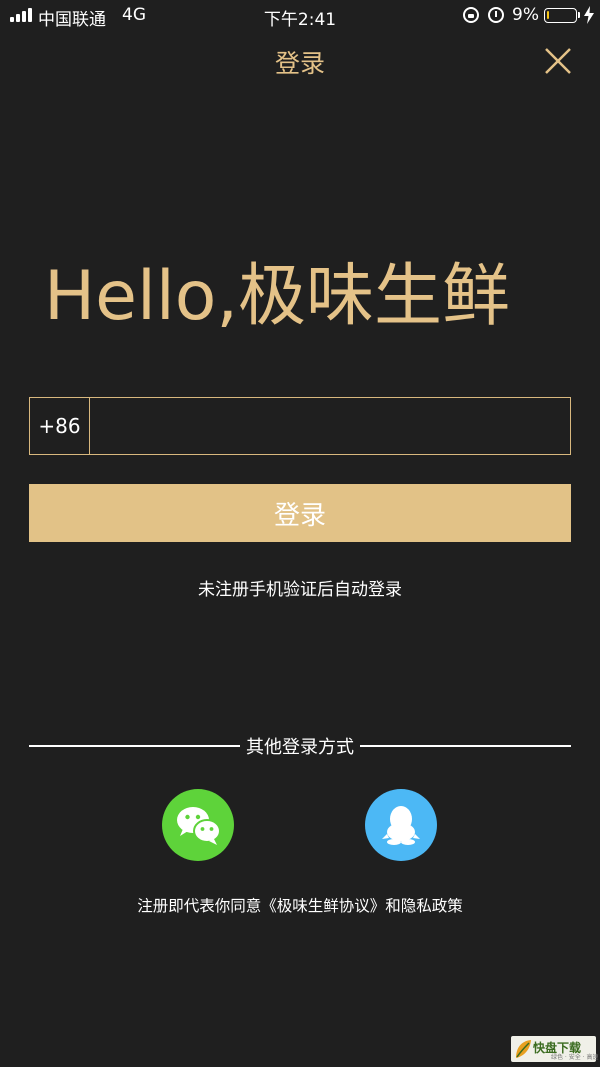 This screenshot has height=1067, width=600. Describe the element at coordinates (299, 63) in the screenshot. I see `page-title: 登录` at that location.